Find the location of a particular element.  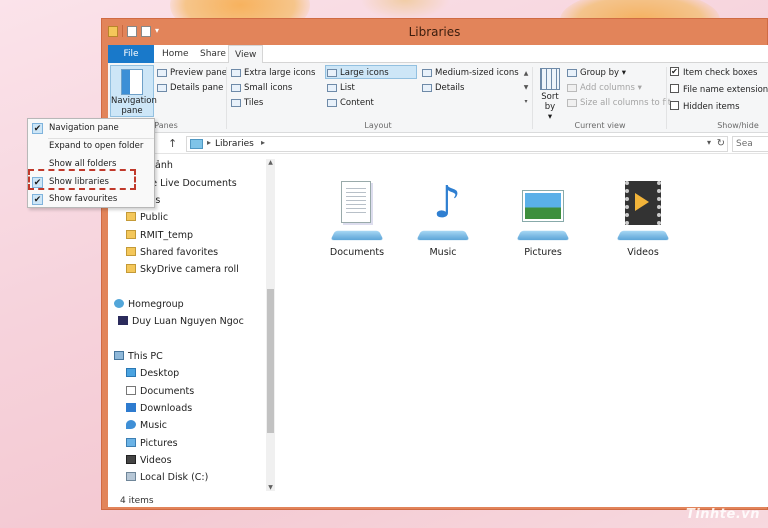

navigation-pane-button: Navigation pane ▾ is located at coordinates (133, 95).